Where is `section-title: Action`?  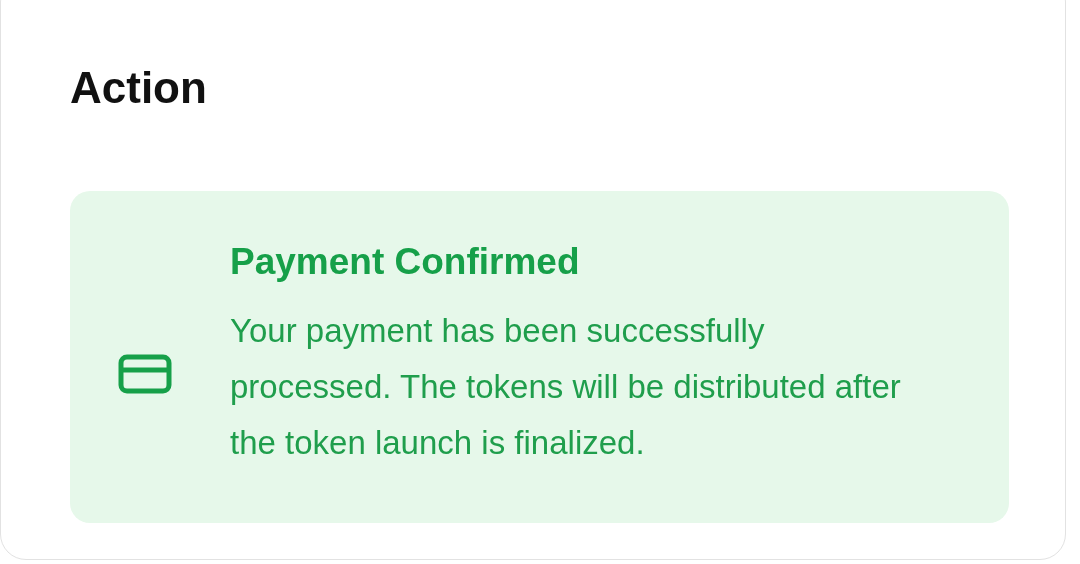 section-title: Action is located at coordinates (139, 88).